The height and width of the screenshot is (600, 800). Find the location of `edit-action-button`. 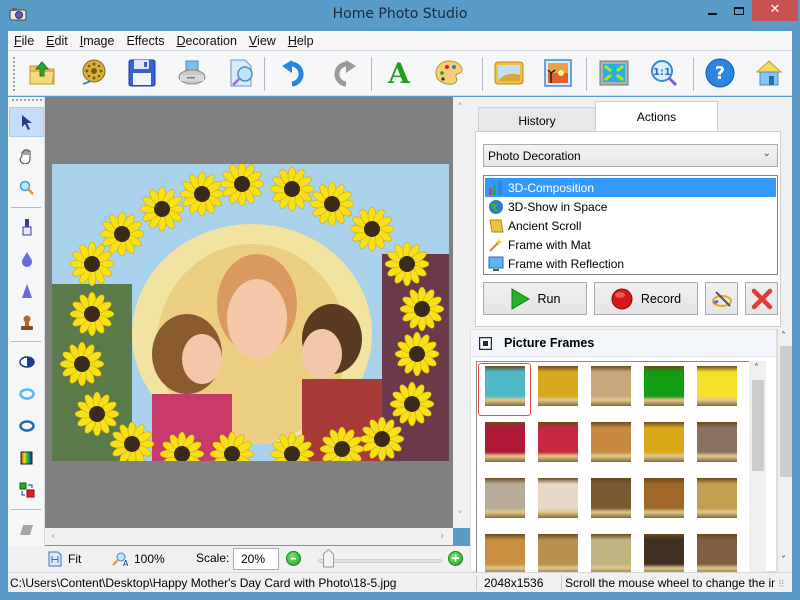

edit-action-button is located at coordinates (721, 298).